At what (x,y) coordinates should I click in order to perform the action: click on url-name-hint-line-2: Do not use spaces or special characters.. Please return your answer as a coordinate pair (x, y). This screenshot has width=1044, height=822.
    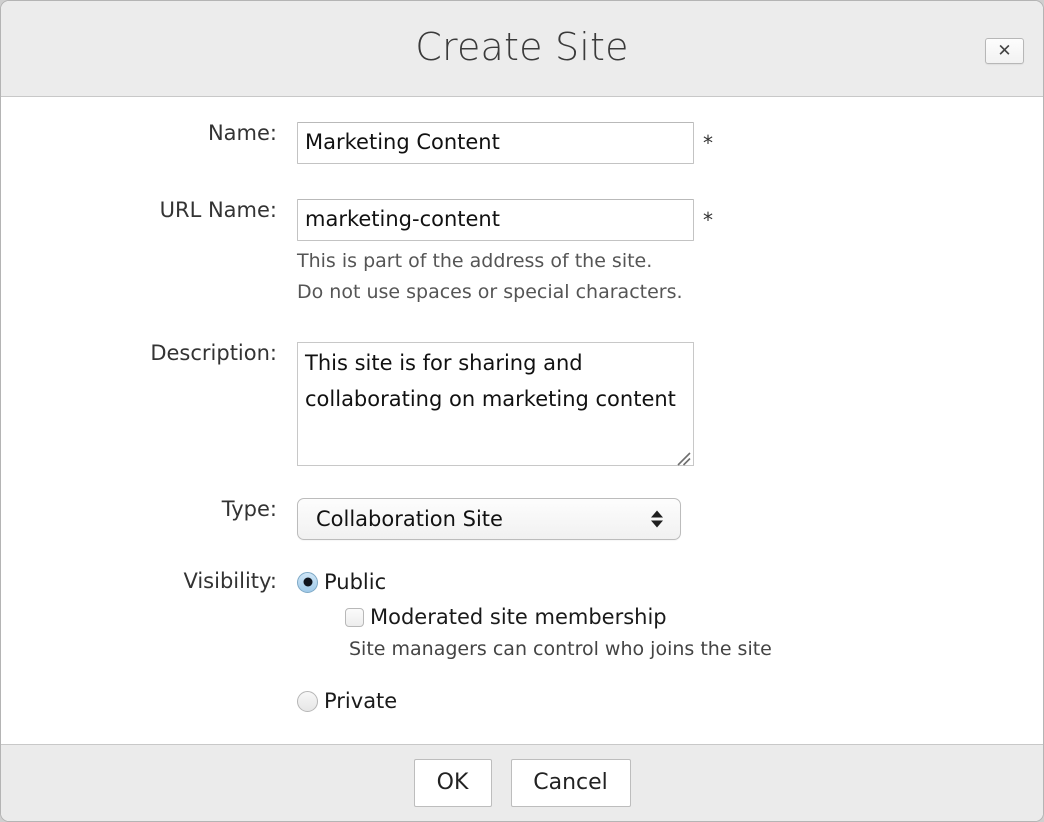
    Looking at the image, I should click on (490, 291).